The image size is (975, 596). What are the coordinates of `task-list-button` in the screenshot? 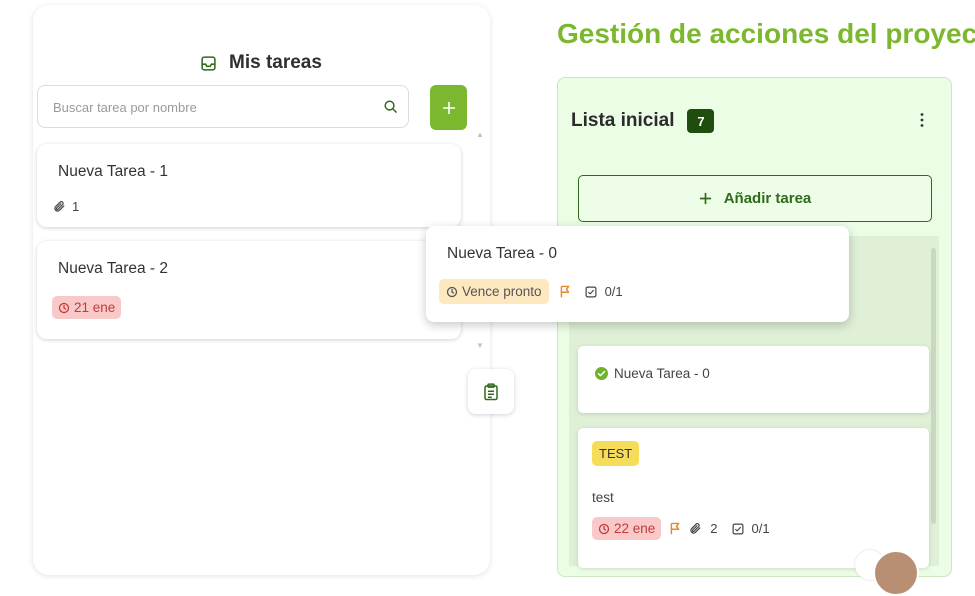 It's located at (491, 391).